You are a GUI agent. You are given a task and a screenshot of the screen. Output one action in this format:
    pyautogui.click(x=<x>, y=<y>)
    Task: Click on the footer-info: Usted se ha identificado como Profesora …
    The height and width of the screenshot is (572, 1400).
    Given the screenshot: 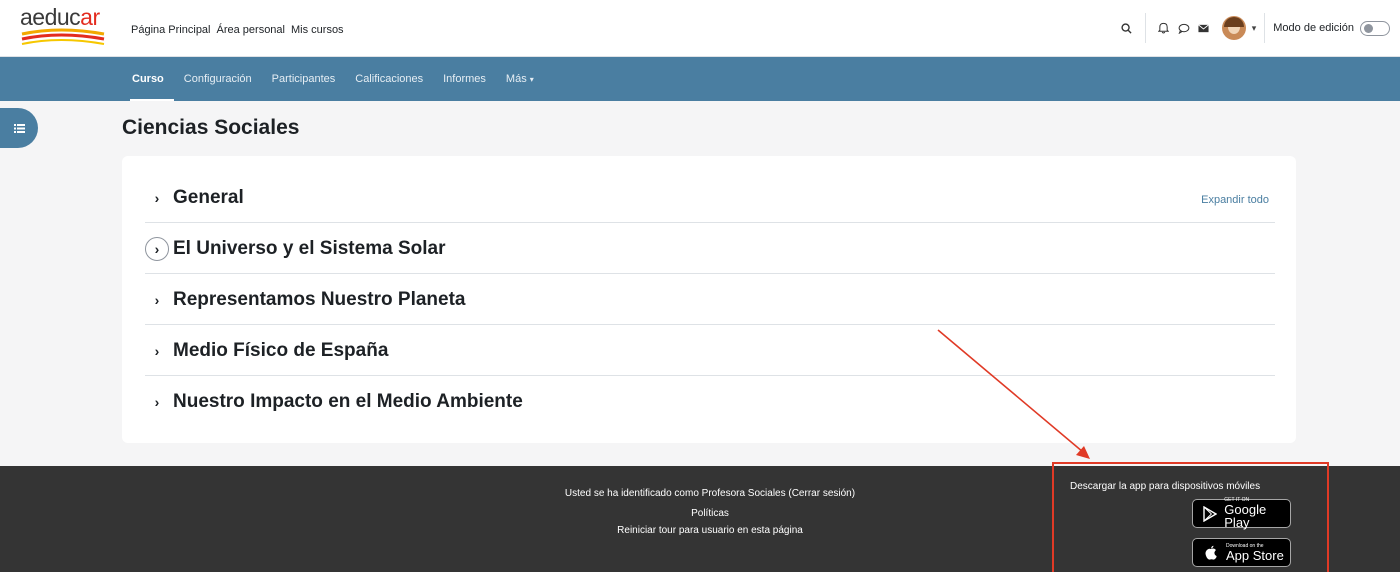 What is the action you would take?
    pyautogui.click(x=710, y=512)
    